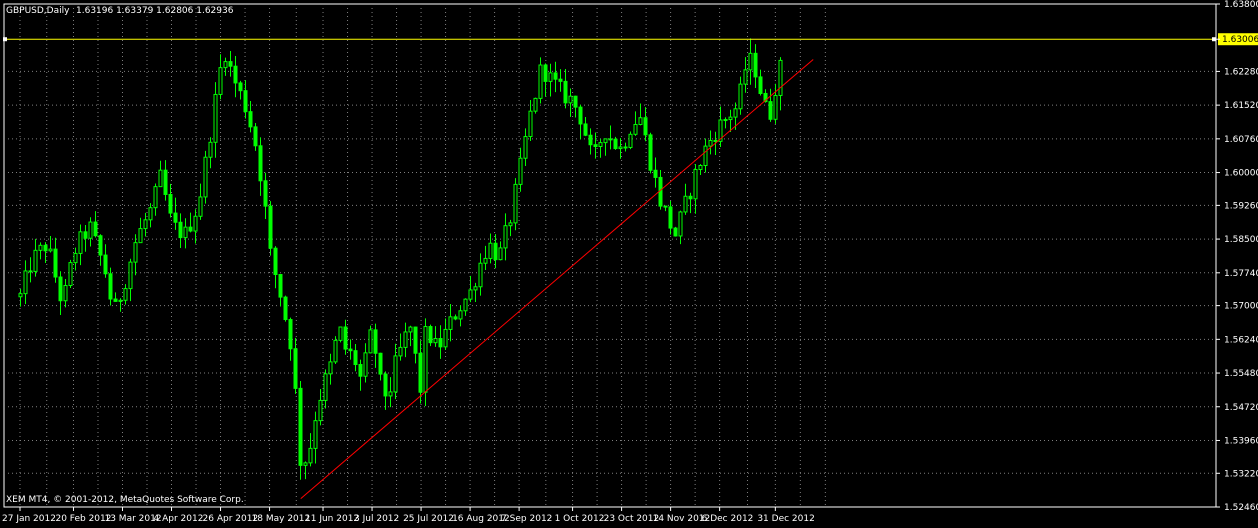 The image size is (1258, 528). I want to click on x-tick-label: 31 Dec 2012, so click(786, 519).